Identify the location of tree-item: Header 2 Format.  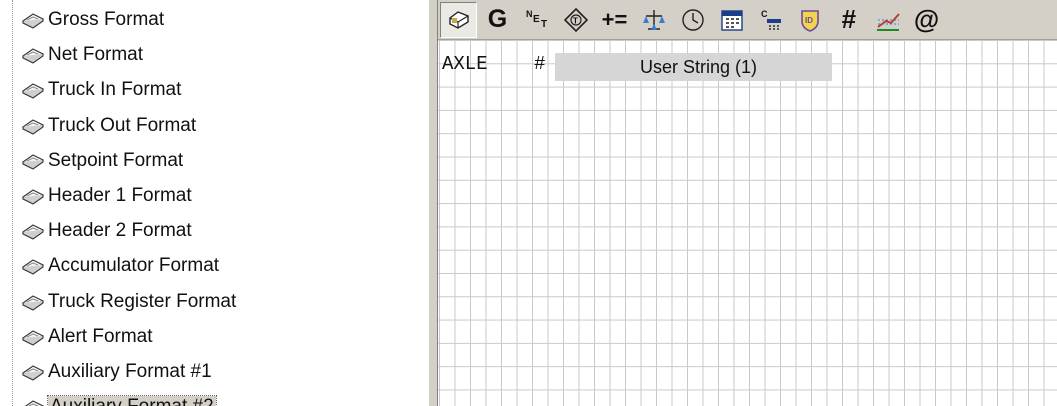
(106, 231).